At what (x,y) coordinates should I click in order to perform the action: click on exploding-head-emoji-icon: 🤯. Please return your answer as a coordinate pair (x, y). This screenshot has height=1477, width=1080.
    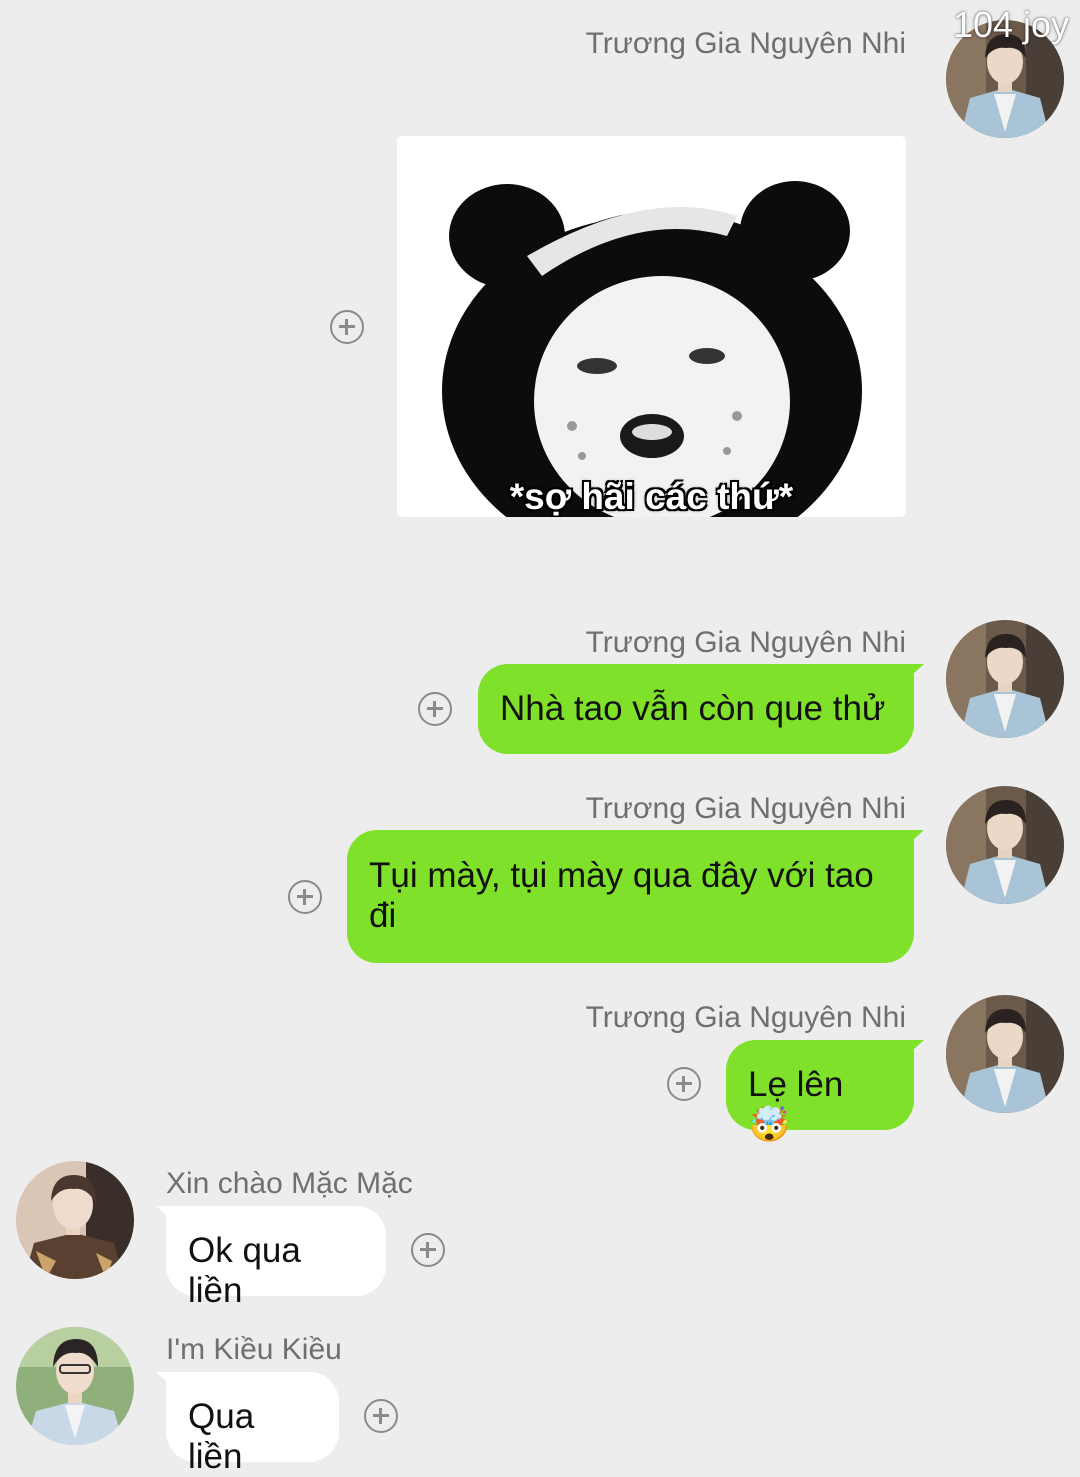
    Looking at the image, I should click on (769, 1125).